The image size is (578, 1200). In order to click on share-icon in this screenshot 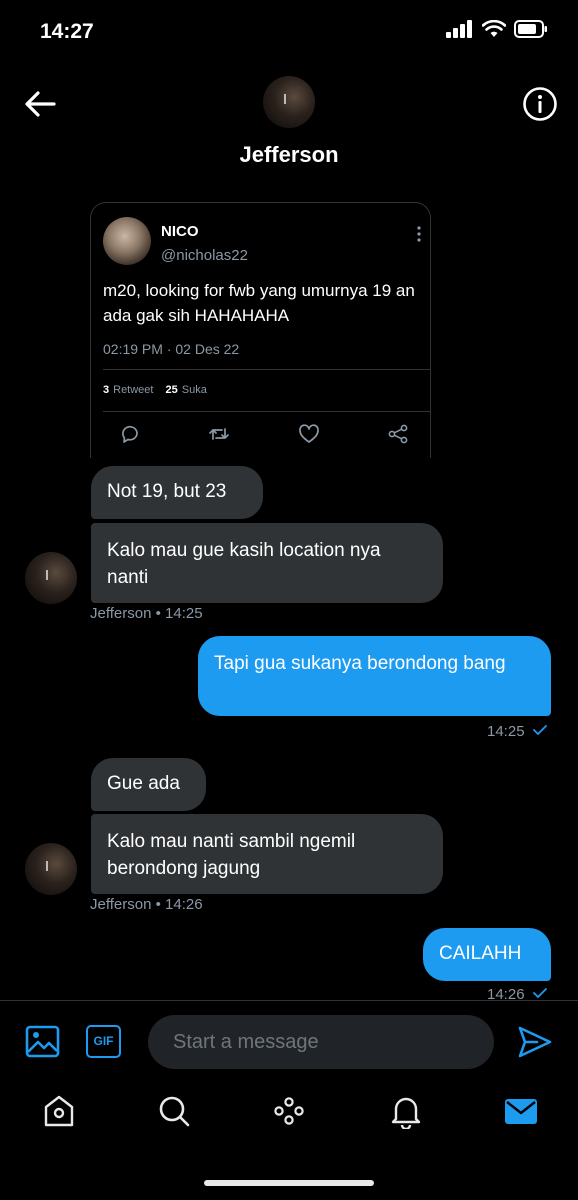, I will do `click(398, 434)`.